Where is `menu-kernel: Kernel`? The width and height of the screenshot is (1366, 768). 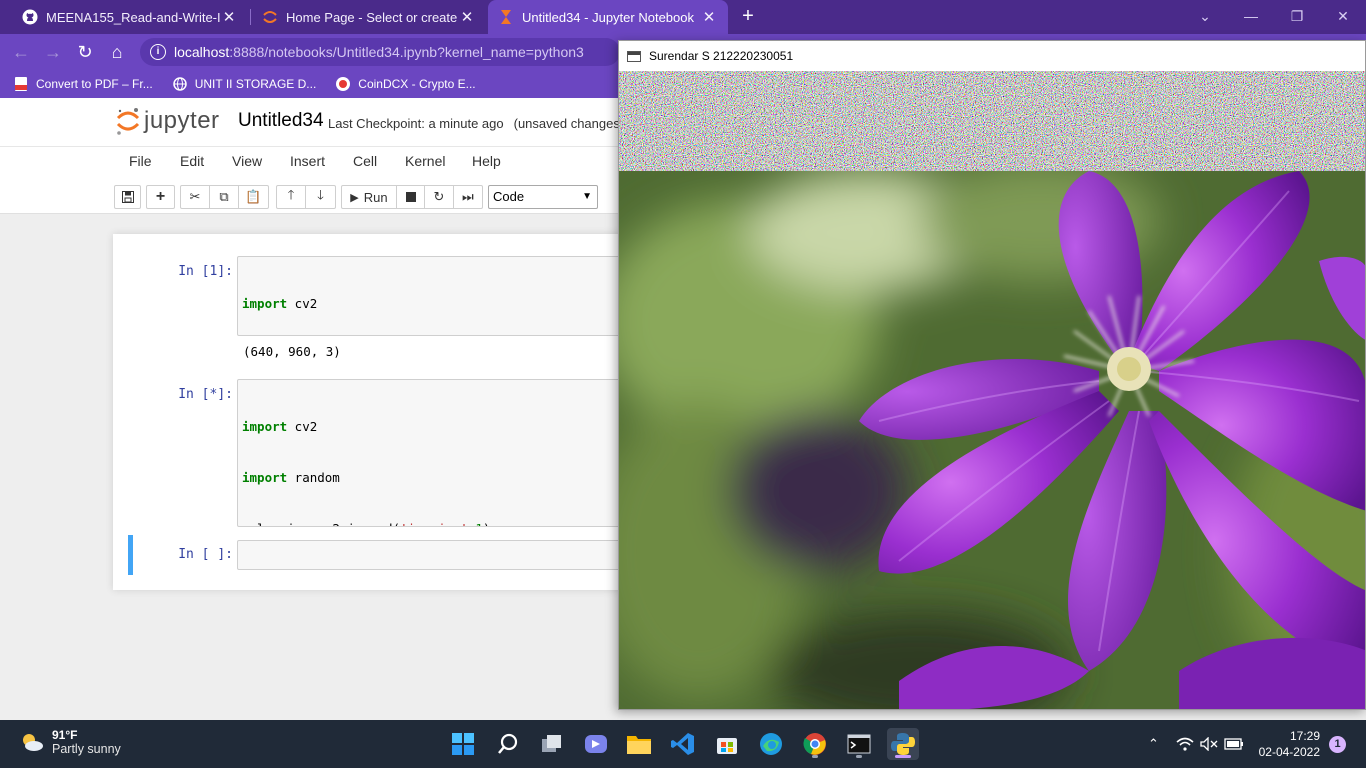
menu-kernel: Kernel is located at coordinates (425, 161).